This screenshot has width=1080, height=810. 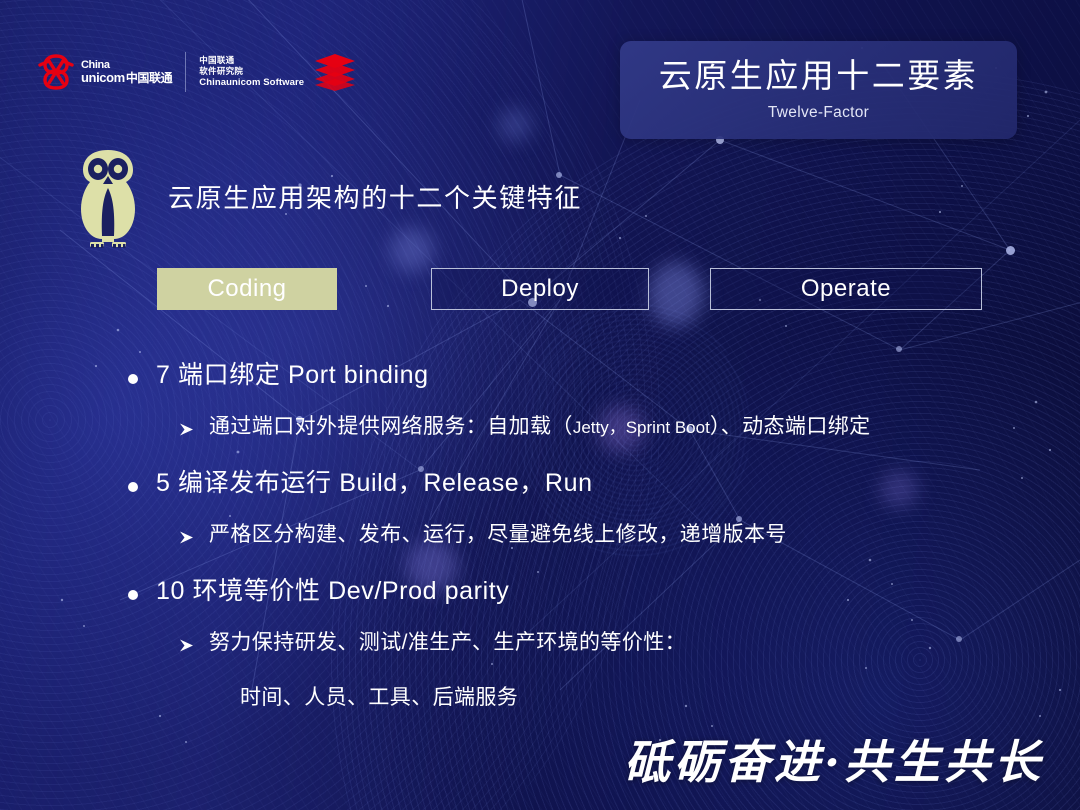 What do you see at coordinates (56, 72) in the screenshot?
I see `unicom-knot-icon` at bounding box center [56, 72].